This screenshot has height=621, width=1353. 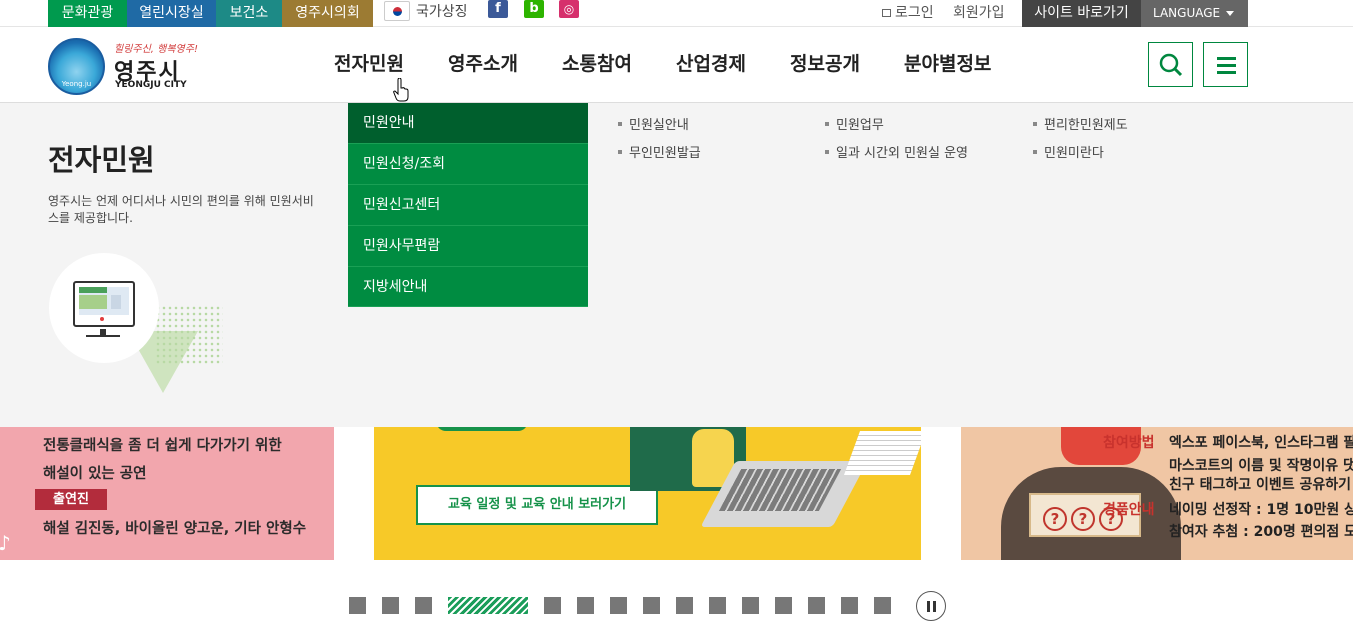 What do you see at coordinates (1230, 13) in the screenshot?
I see `caret-down-icon` at bounding box center [1230, 13].